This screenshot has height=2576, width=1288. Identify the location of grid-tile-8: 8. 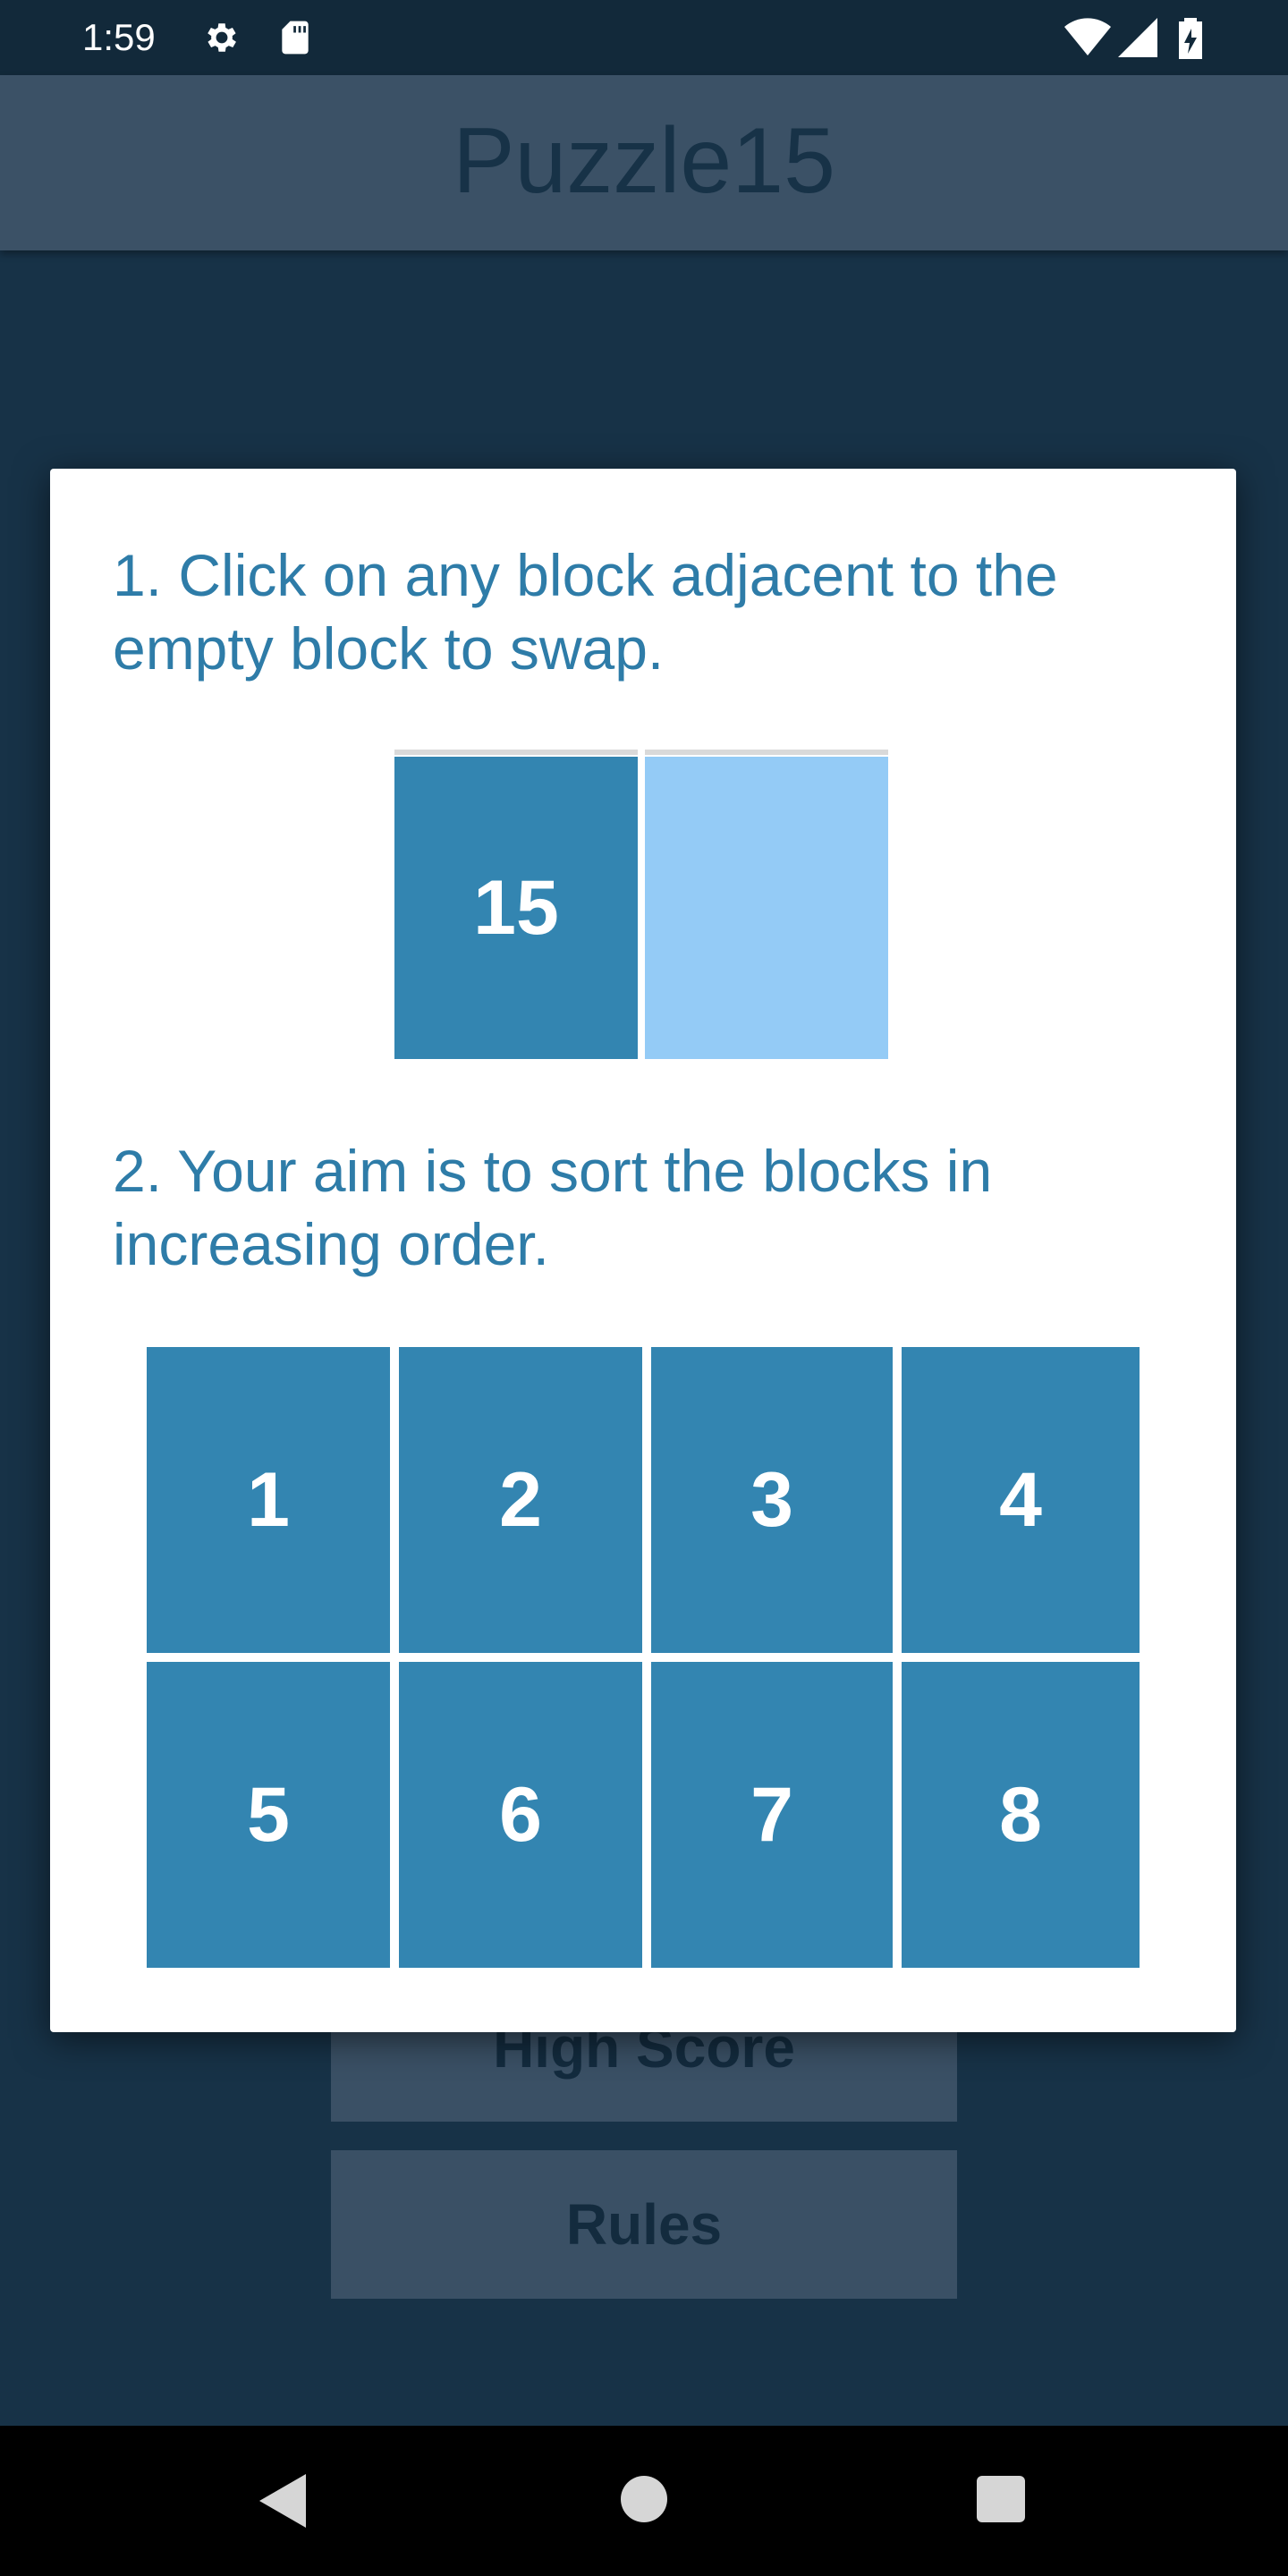
(1021, 1815).